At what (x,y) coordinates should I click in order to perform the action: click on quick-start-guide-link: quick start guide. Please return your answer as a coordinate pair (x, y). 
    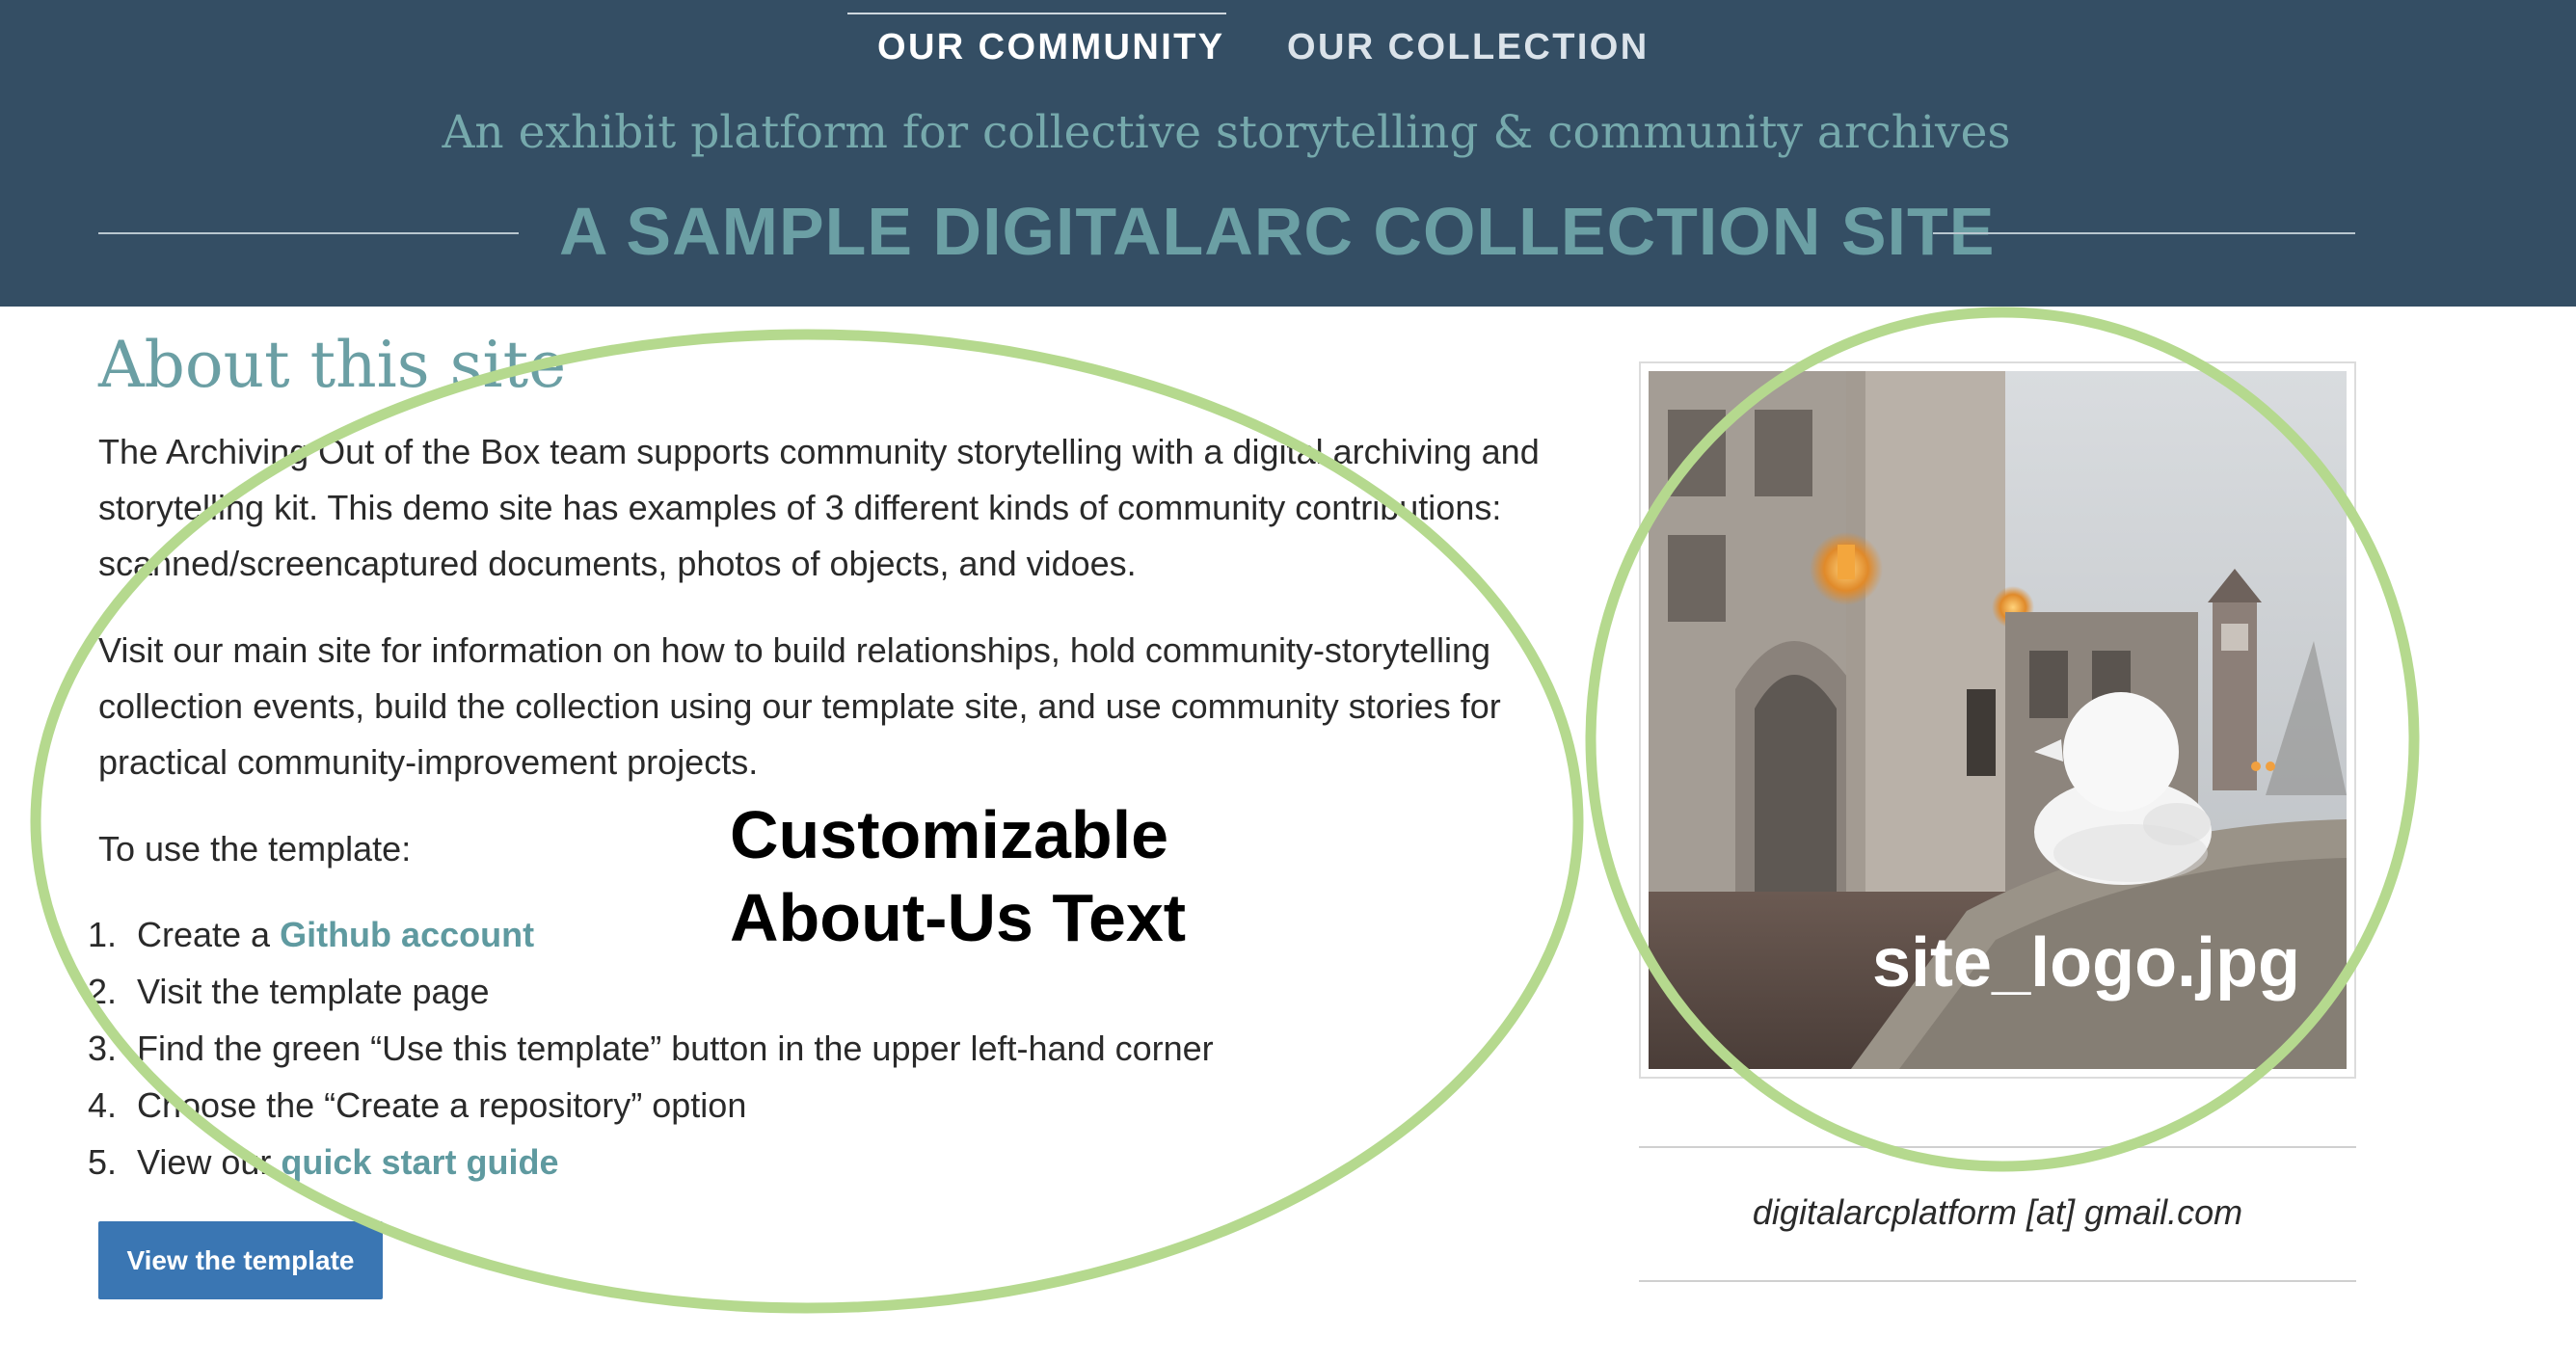
    Looking at the image, I should click on (420, 1162).